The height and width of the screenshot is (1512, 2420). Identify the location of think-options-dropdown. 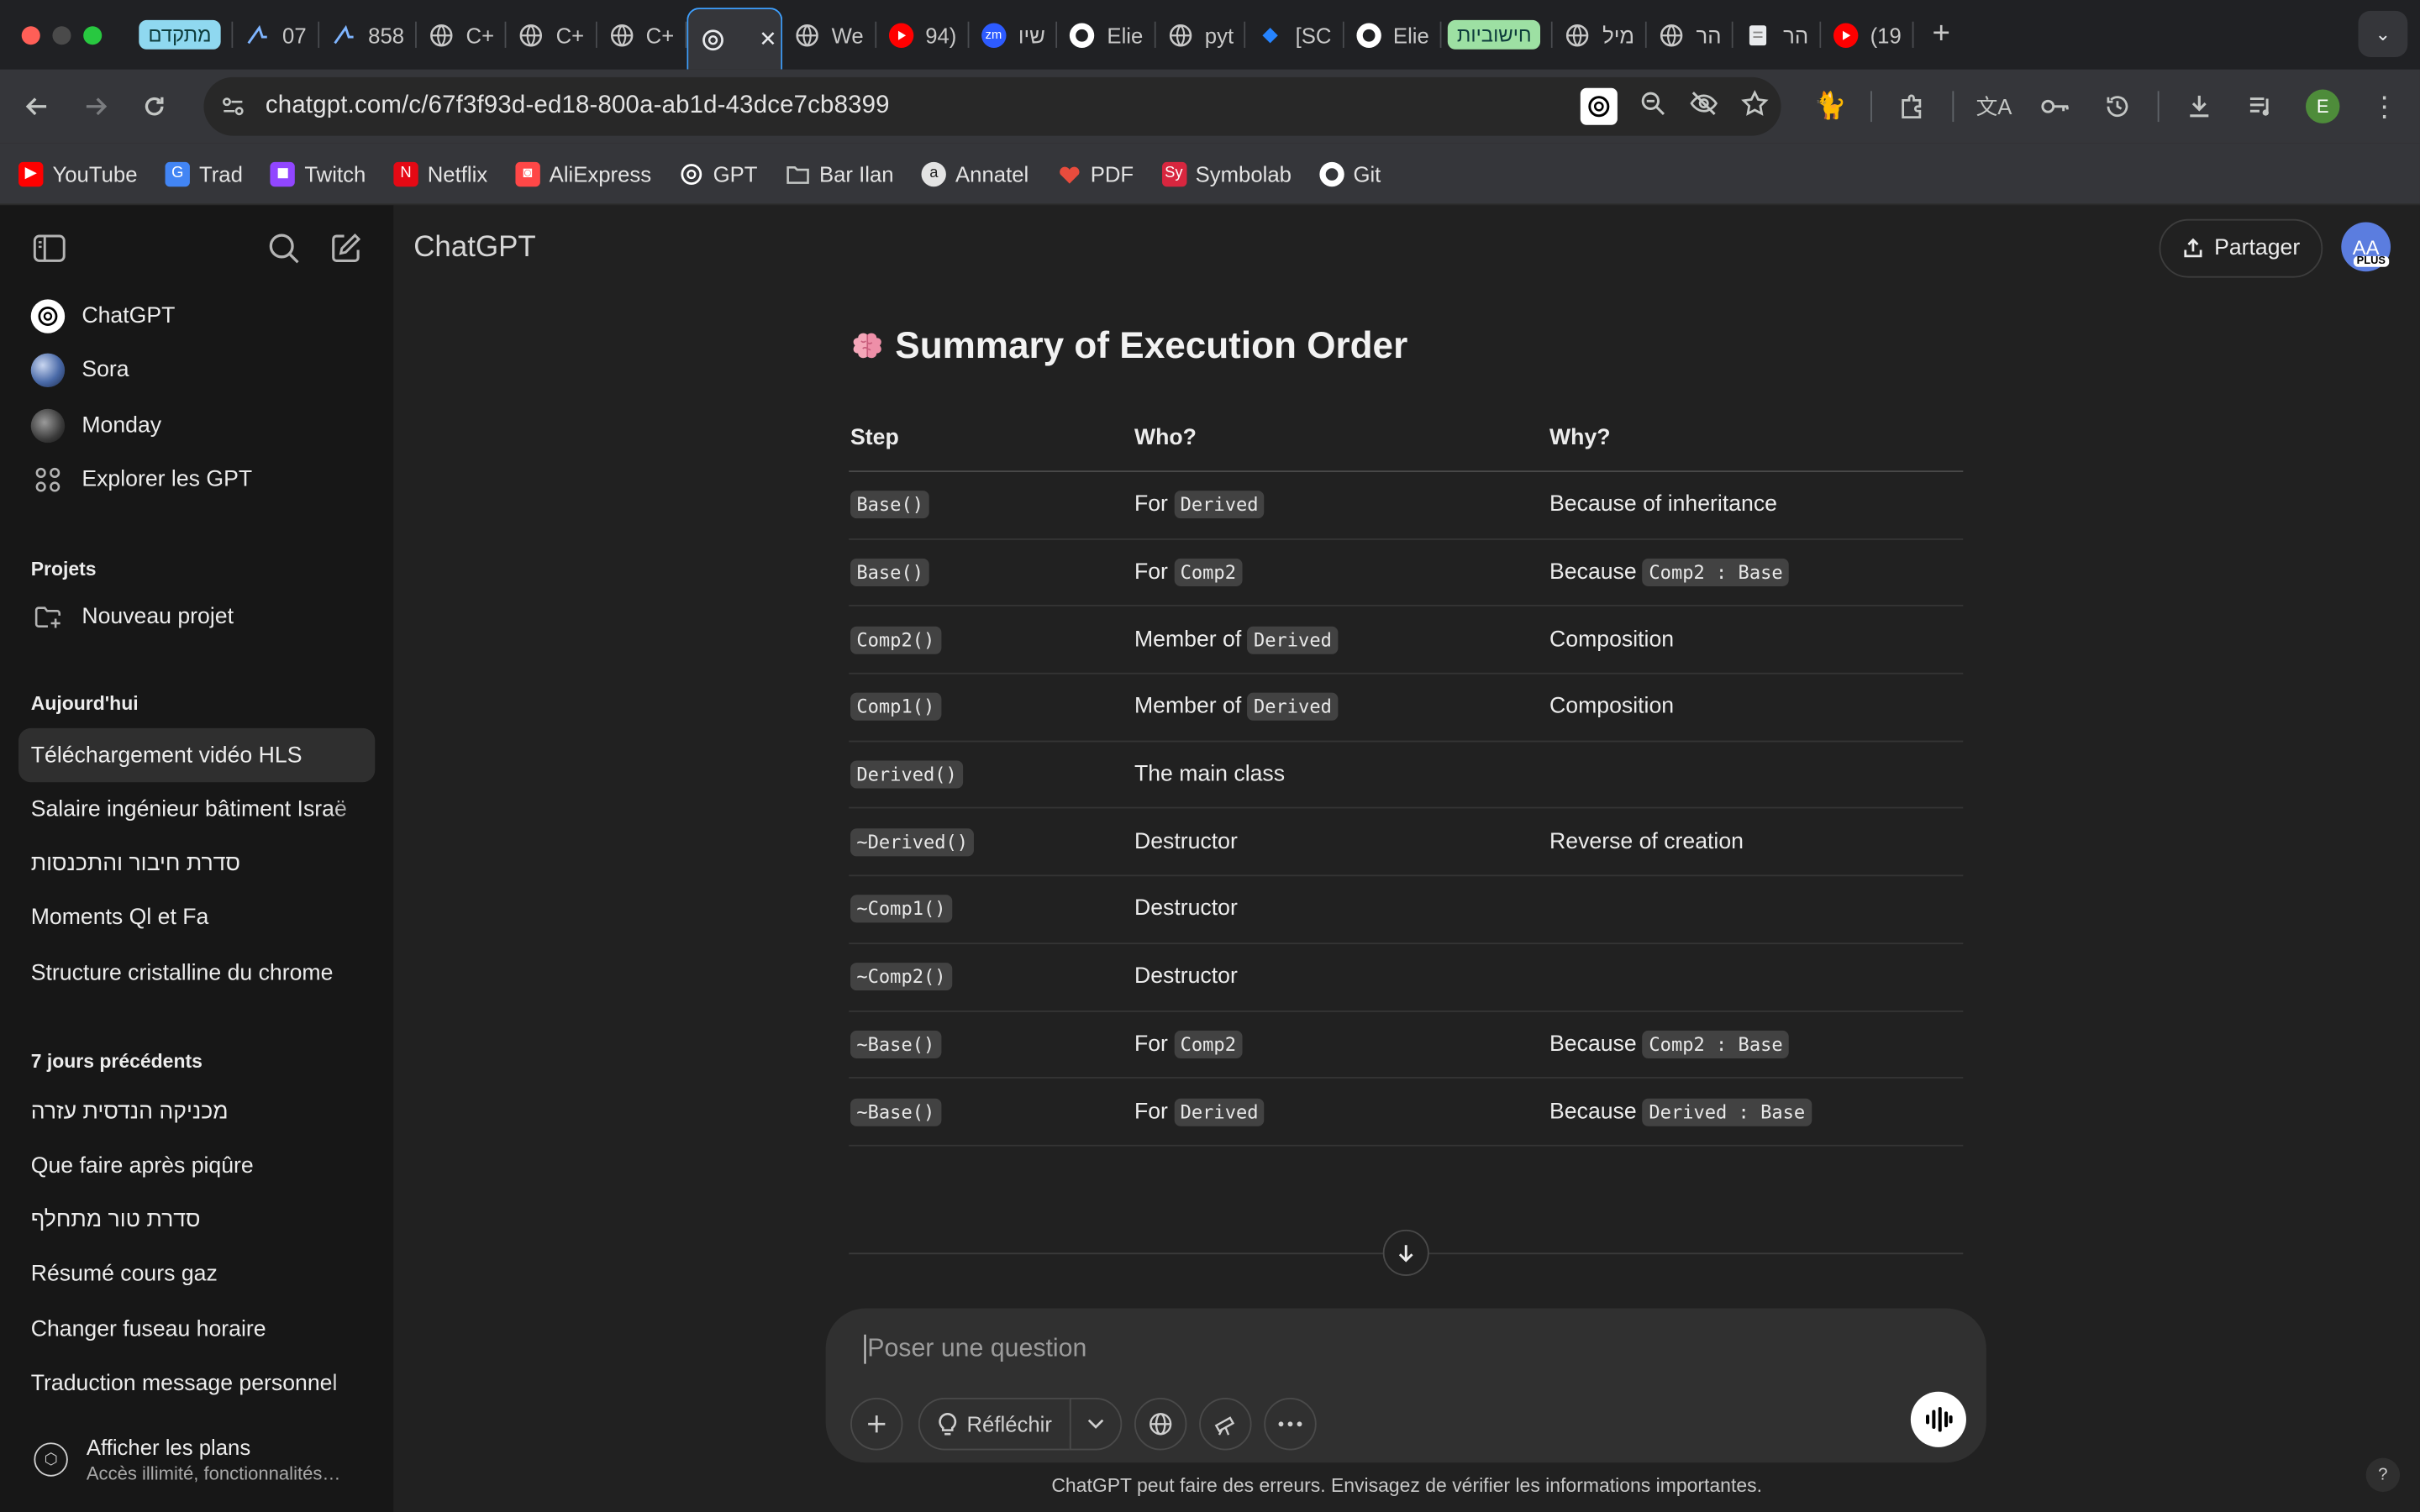
(1096, 1424).